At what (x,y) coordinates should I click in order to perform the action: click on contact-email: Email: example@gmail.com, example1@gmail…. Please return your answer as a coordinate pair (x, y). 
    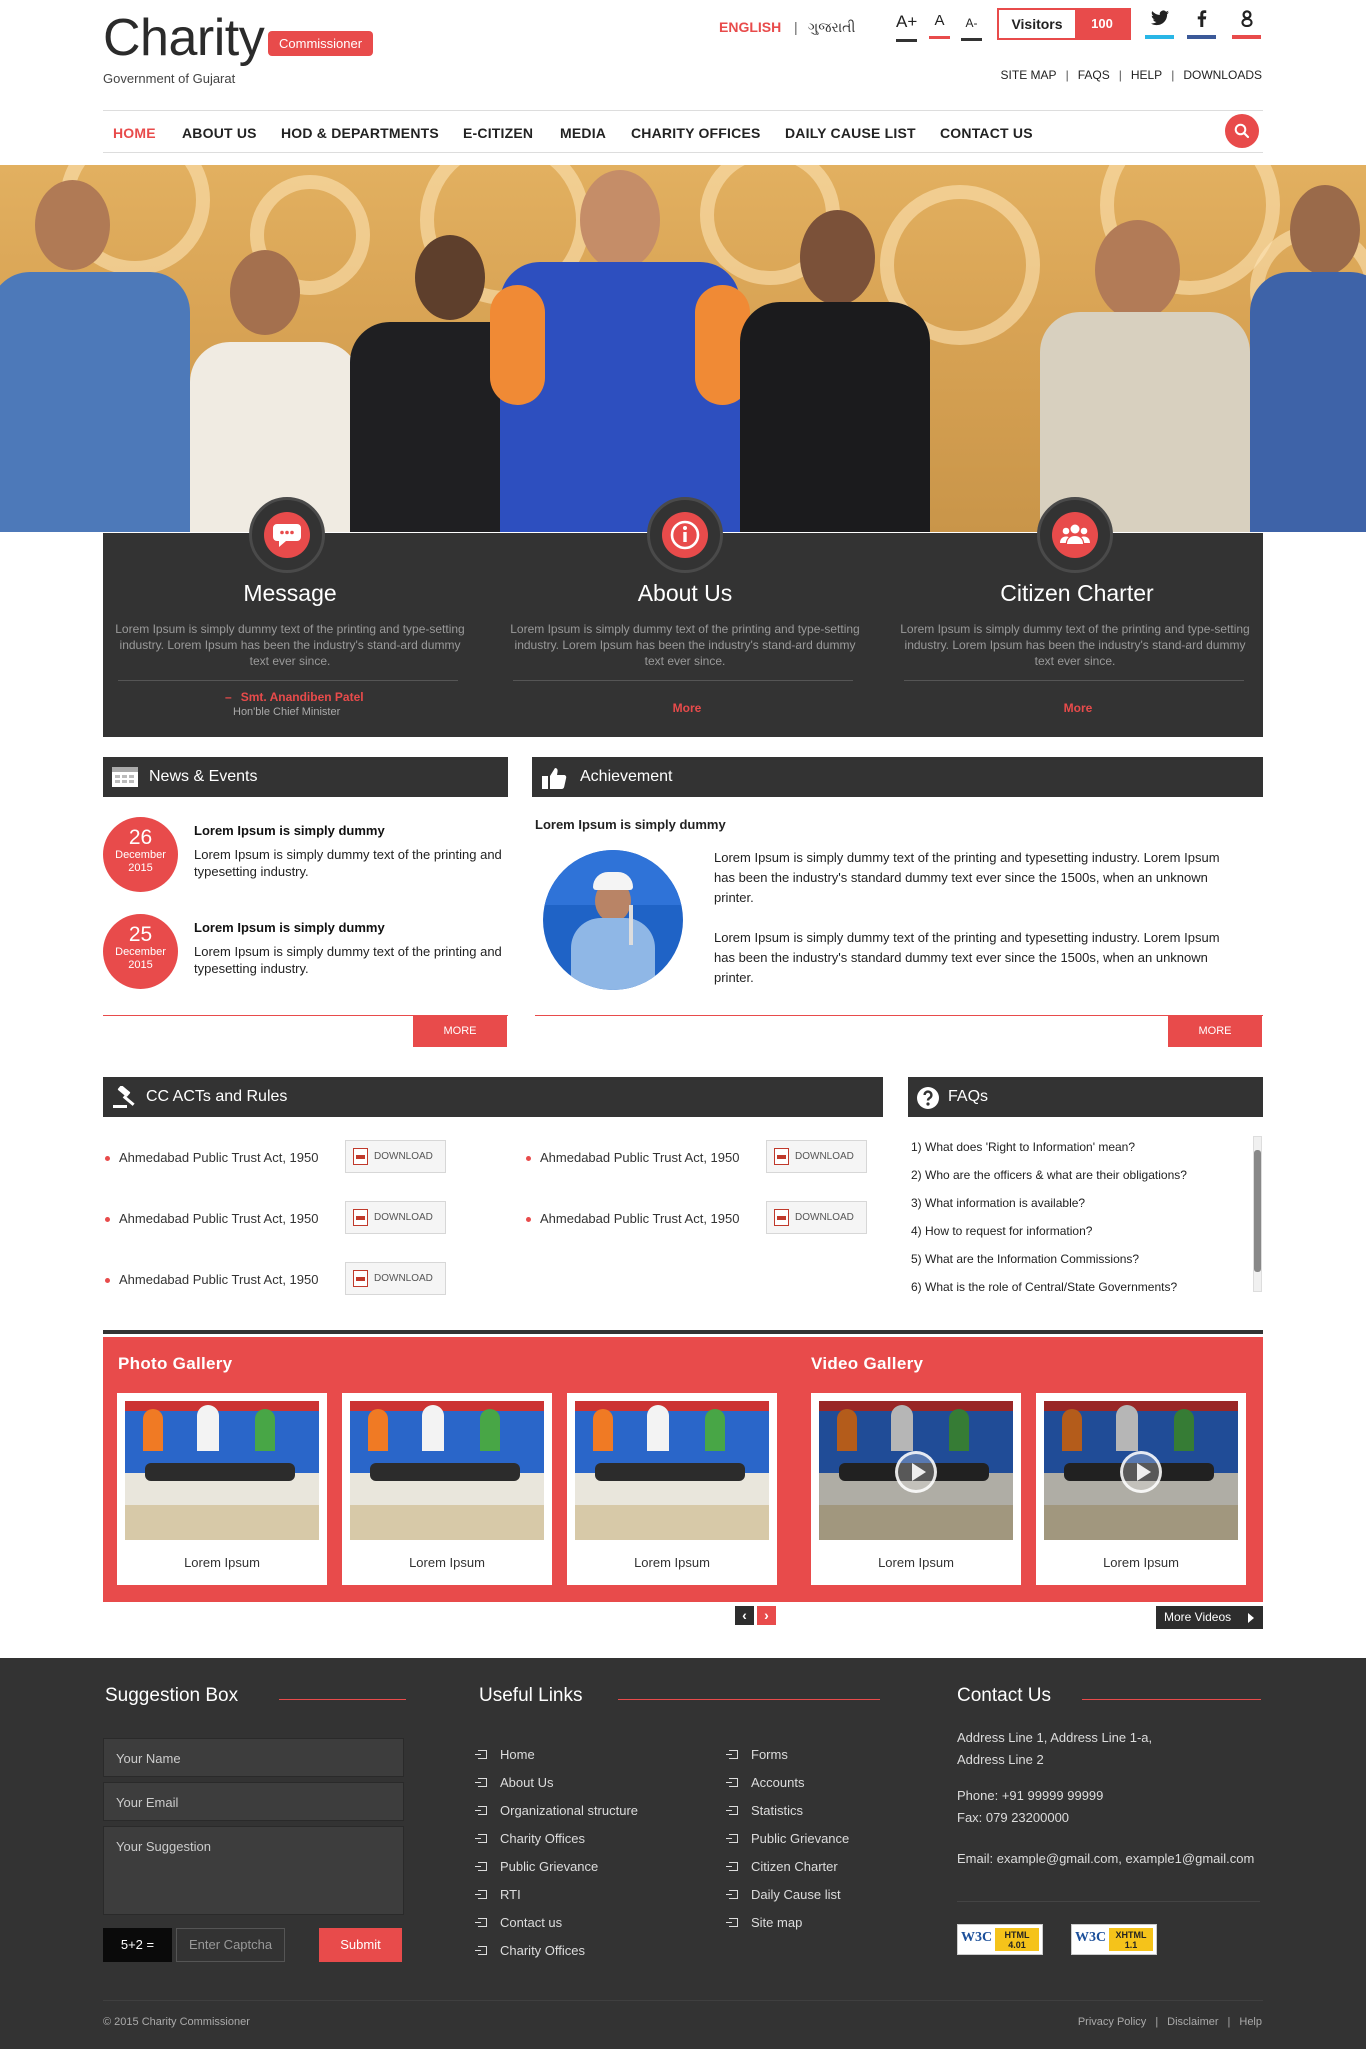
    Looking at the image, I should click on (1105, 1859).